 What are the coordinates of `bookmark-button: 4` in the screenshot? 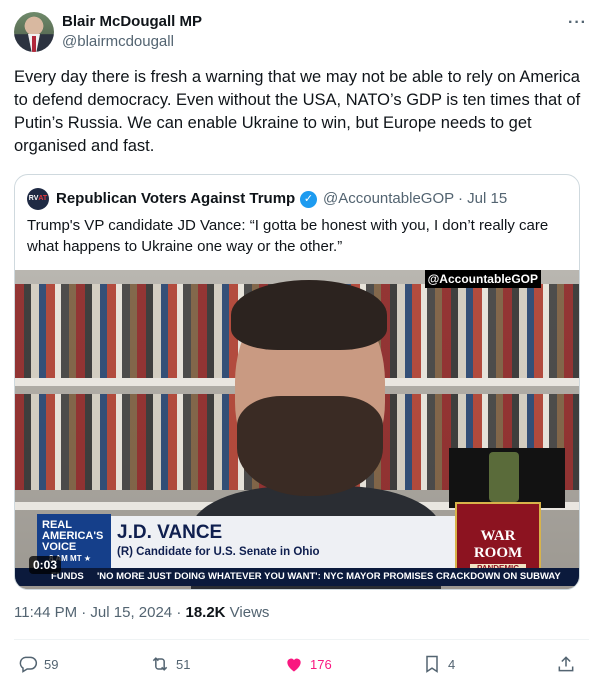 It's located at (438, 664).